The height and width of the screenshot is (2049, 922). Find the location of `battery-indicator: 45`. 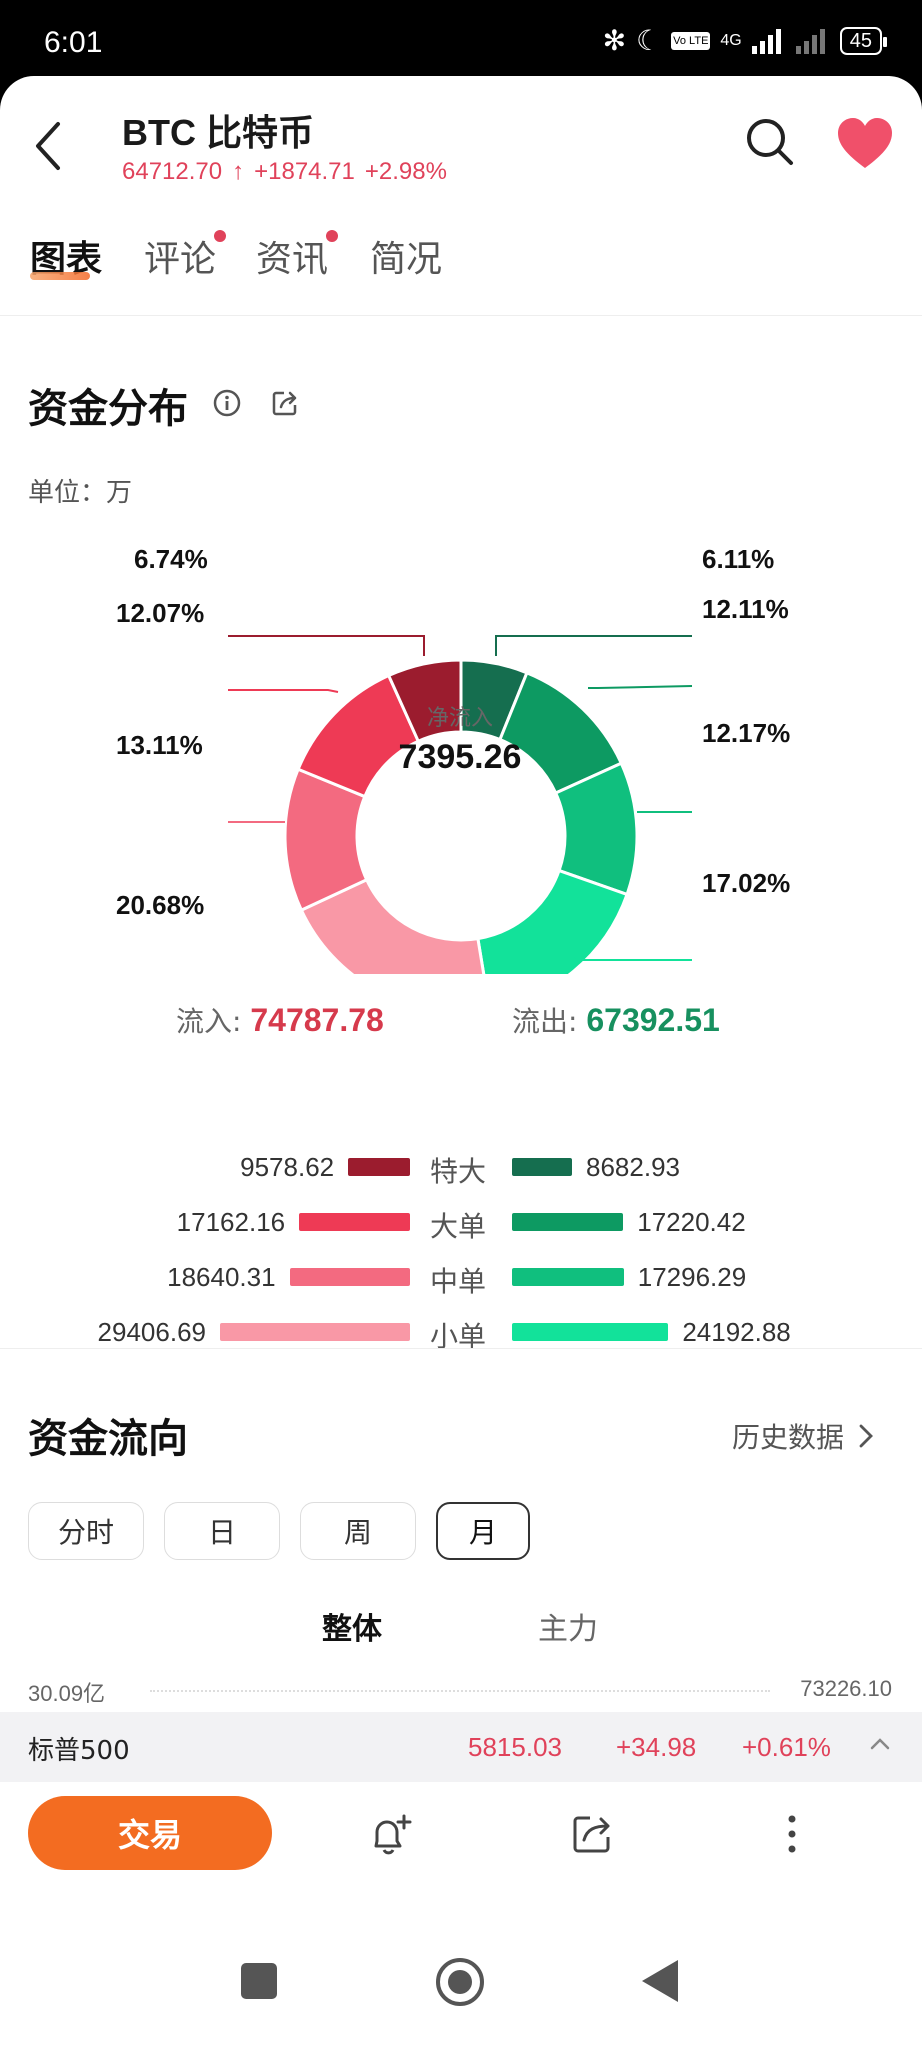

battery-indicator: 45 is located at coordinates (863, 40).